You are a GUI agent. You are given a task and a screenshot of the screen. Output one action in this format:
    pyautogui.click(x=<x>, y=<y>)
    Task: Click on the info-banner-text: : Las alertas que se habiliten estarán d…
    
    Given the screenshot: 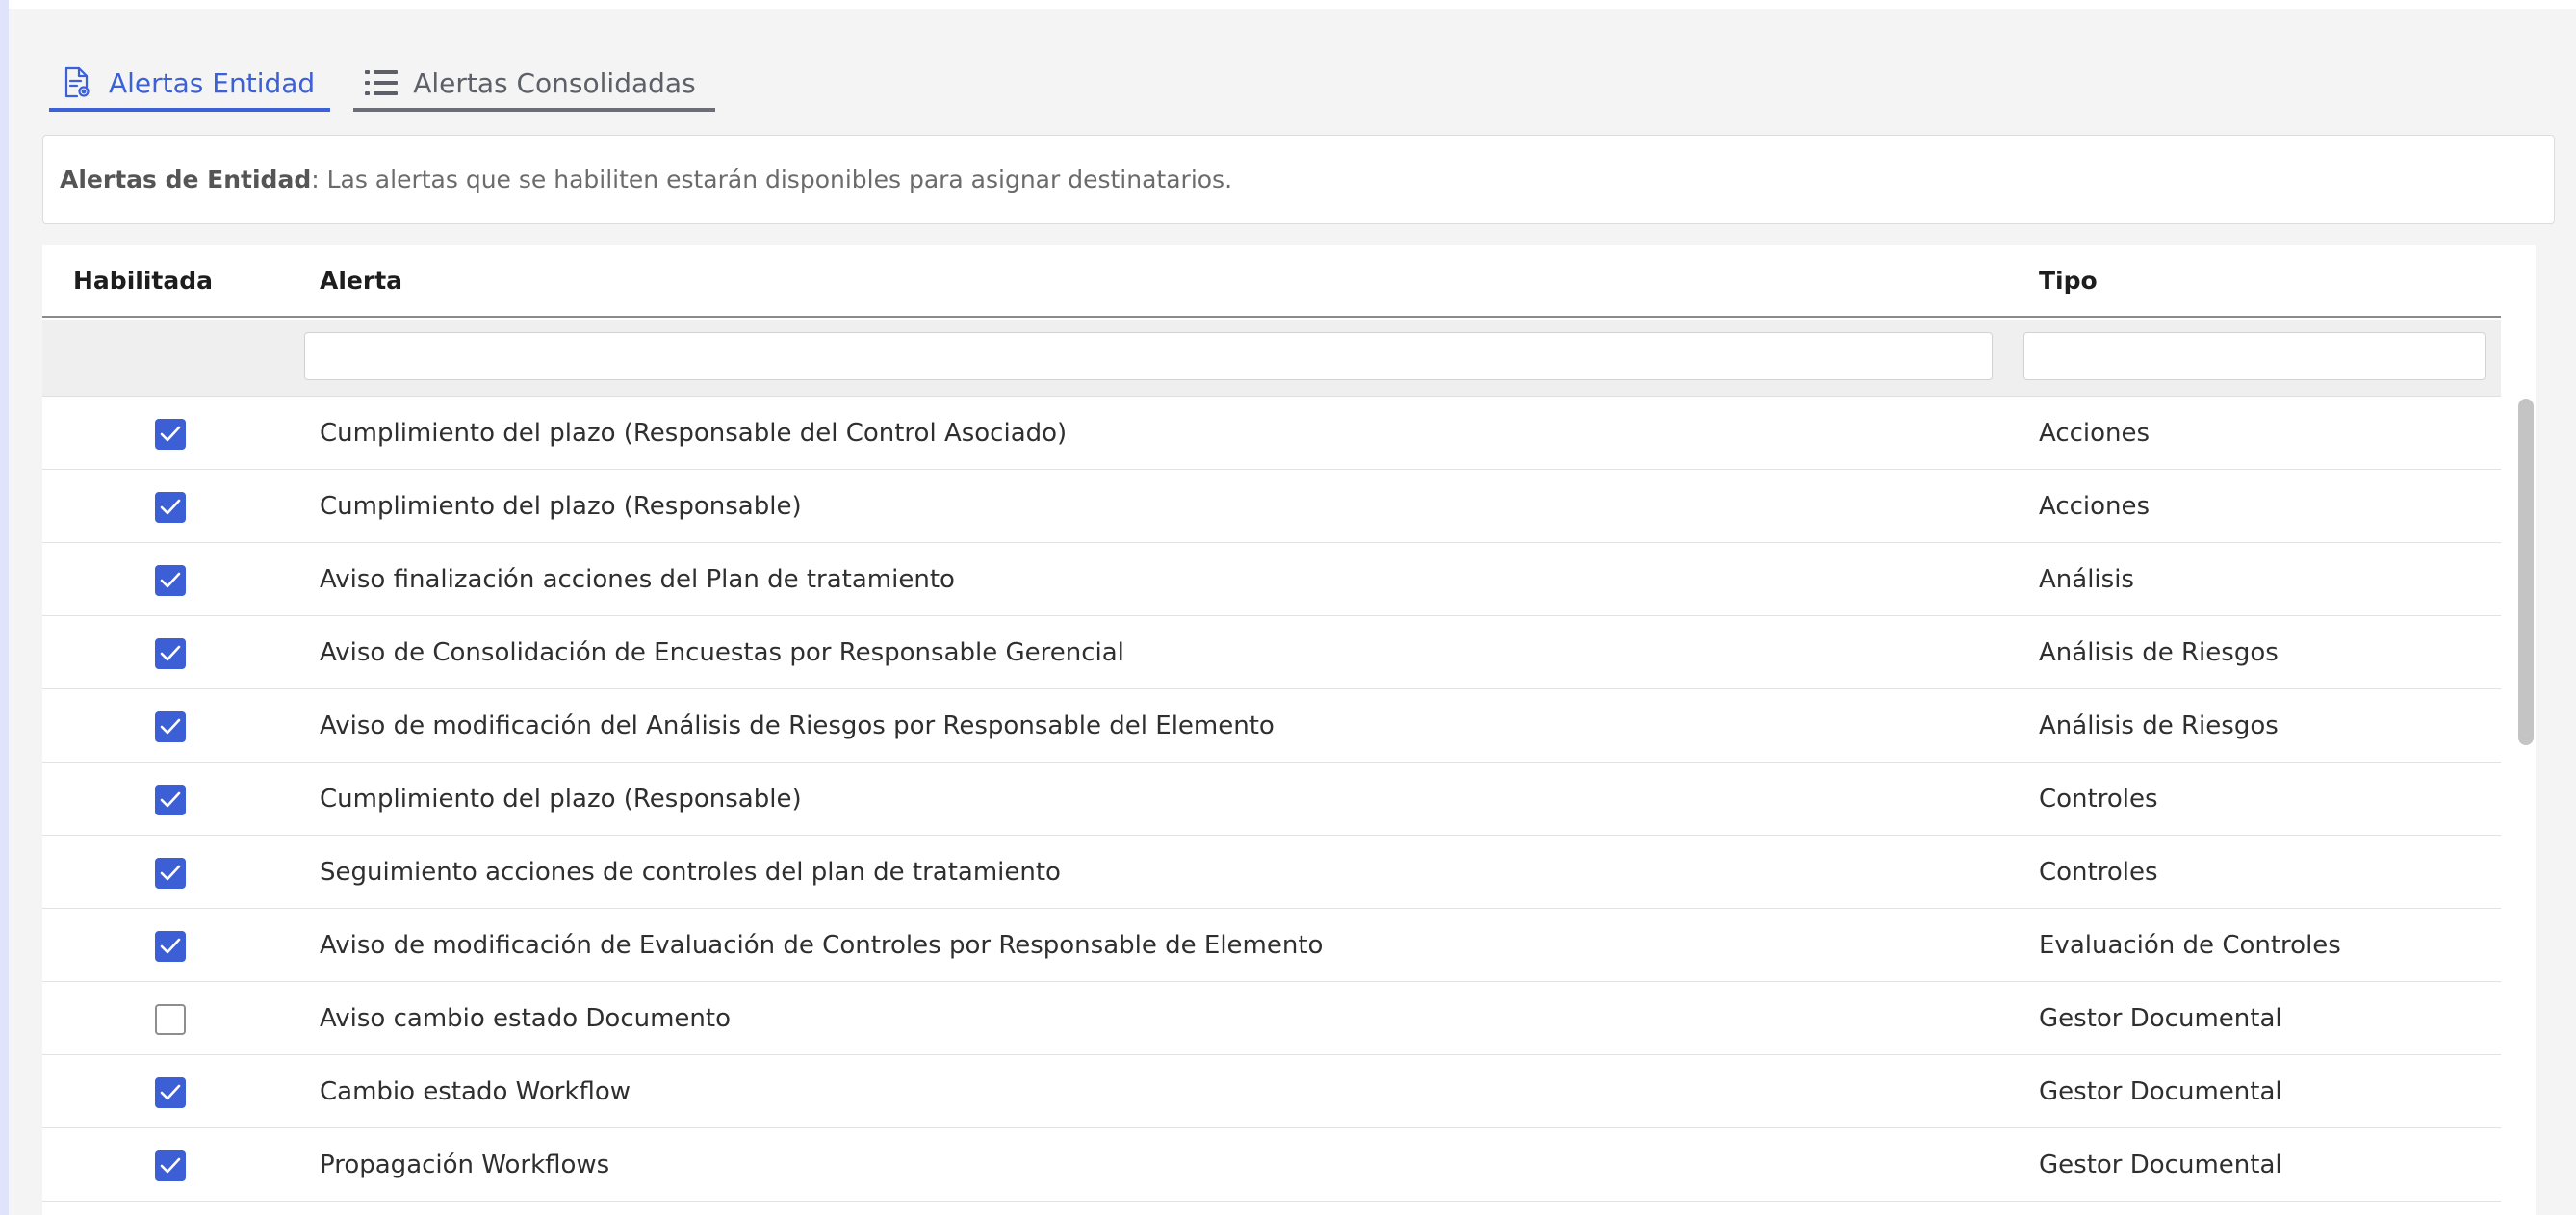 What is the action you would take?
    pyautogui.click(x=772, y=180)
    